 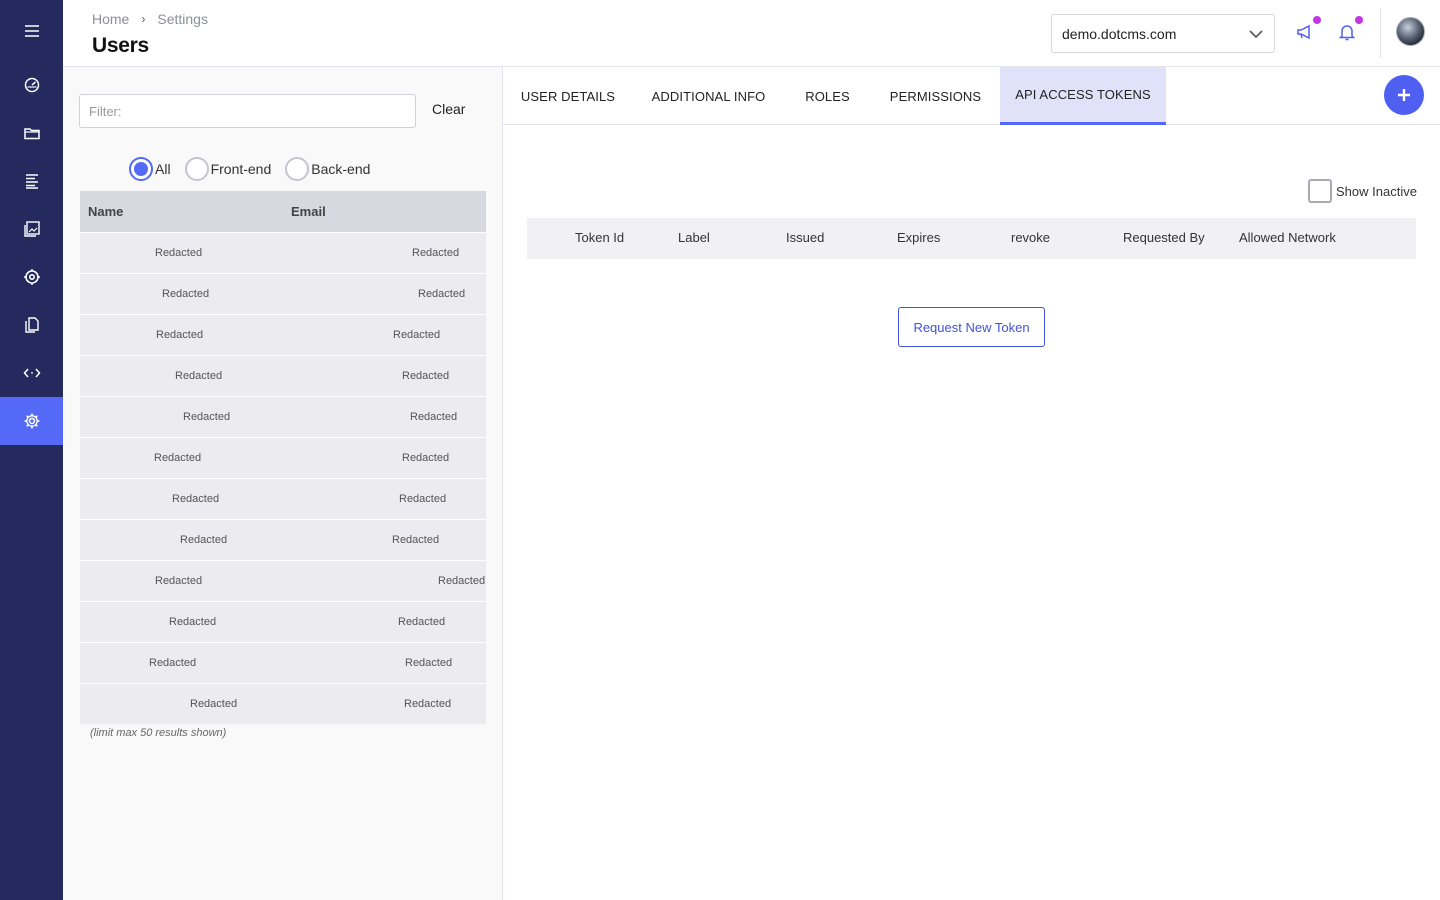 I want to click on pages-icon, so click(x=31, y=325).